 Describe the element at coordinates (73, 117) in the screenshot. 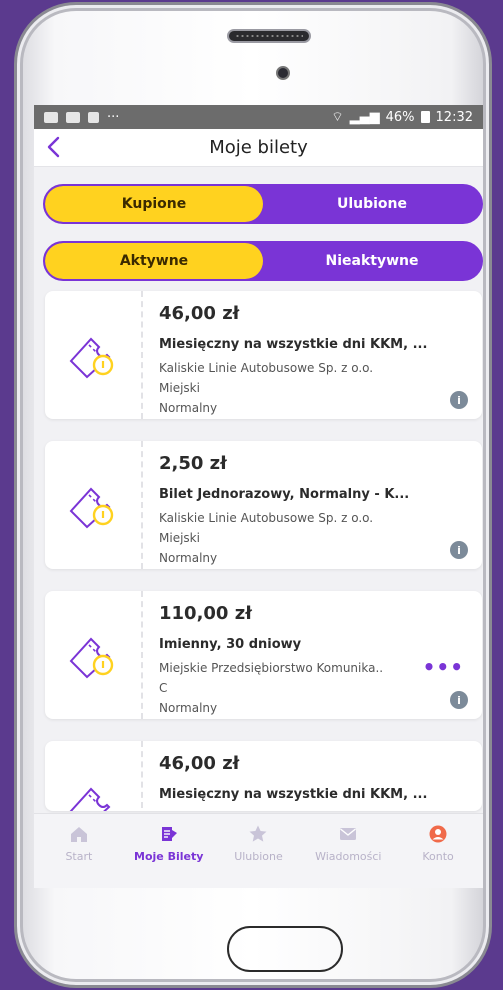

I see `message-icon` at that location.